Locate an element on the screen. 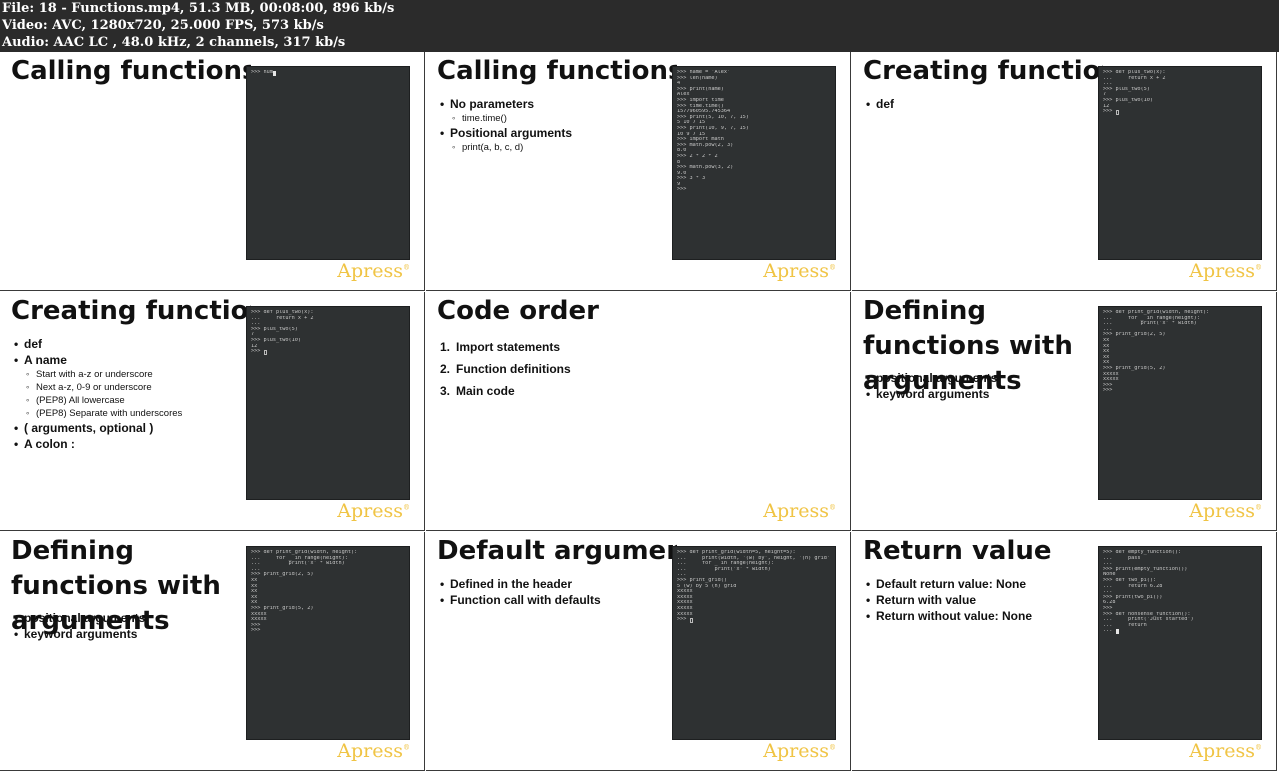 This screenshot has height=772, width=1279. slide-content: def is located at coordinates (981, 104).